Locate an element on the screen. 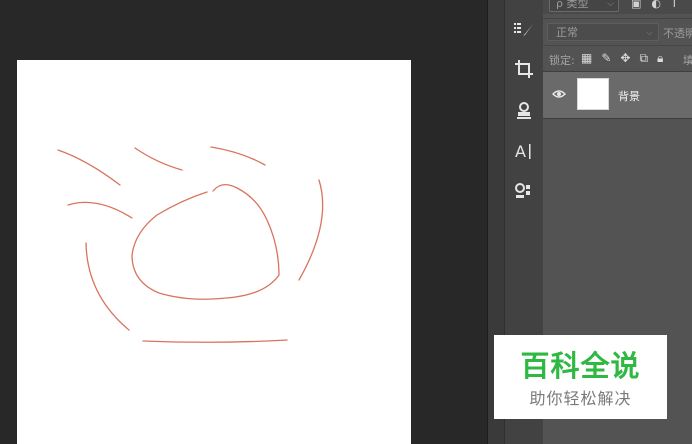 The width and height of the screenshot is (692, 444). svg-text: A is located at coordinates (520, 151).